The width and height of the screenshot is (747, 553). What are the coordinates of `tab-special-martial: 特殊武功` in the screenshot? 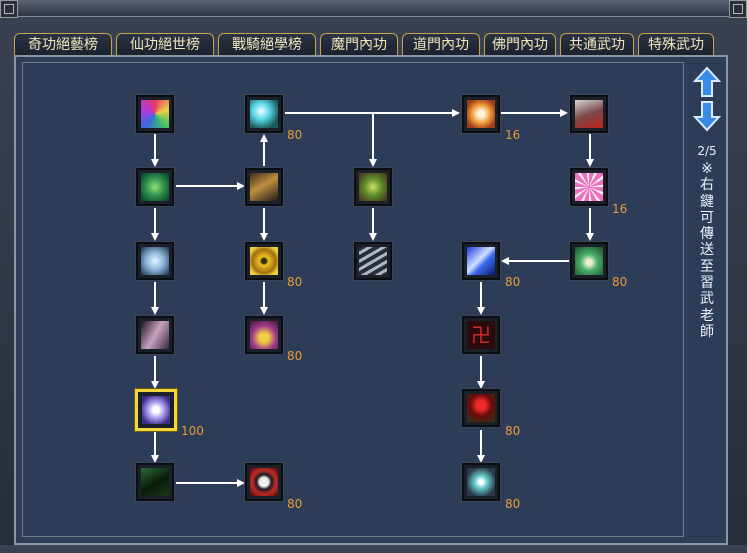 It's located at (676, 44).